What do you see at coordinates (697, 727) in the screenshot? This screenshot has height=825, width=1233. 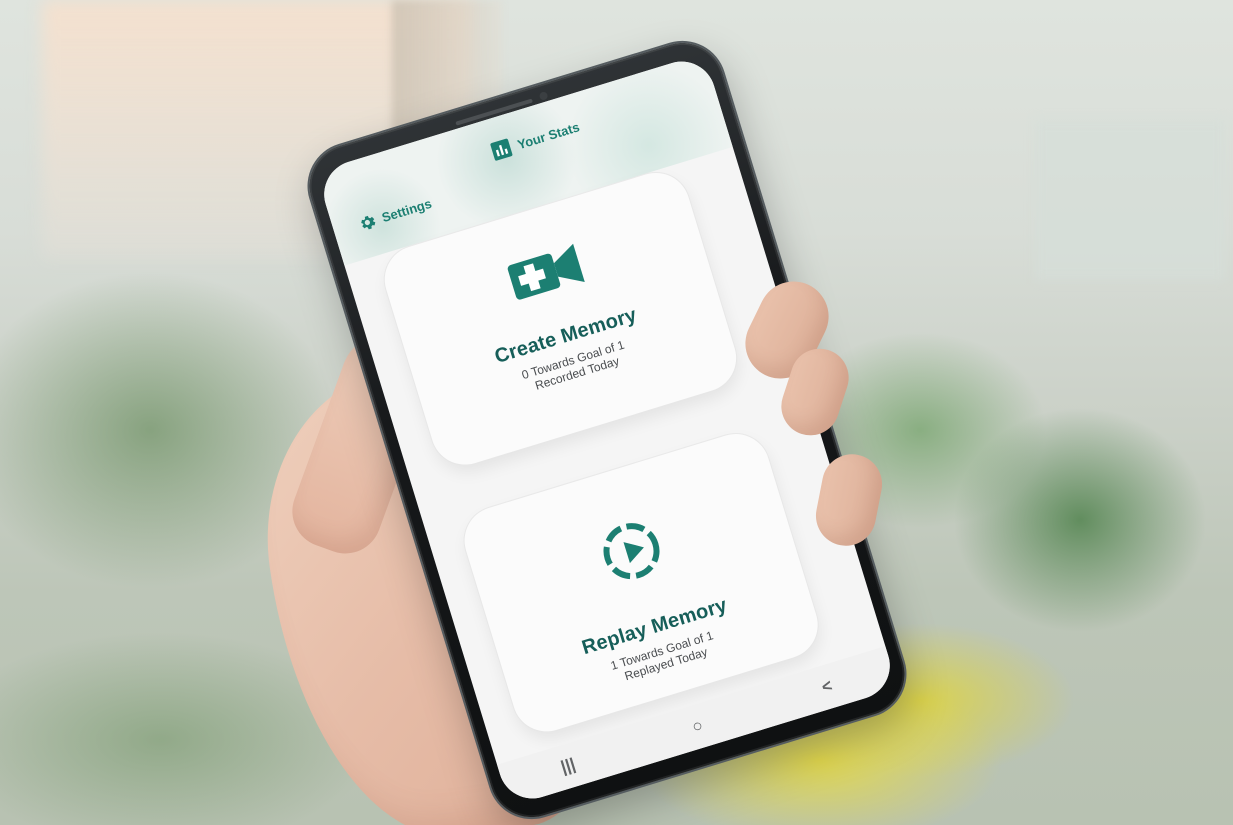 I see `home-button: ○` at bounding box center [697, 727].